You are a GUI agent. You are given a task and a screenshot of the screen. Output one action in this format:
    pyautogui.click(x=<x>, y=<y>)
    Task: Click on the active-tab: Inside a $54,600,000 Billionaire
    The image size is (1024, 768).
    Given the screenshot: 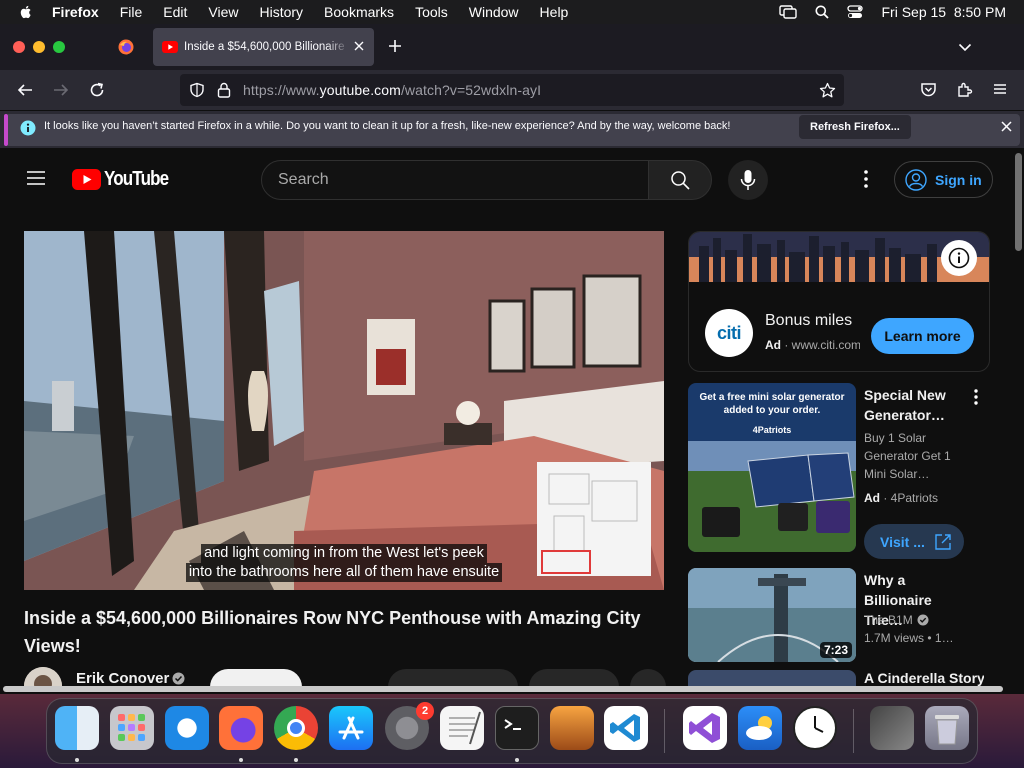 What is the action you would take?
    pyautogui.click(x=263, y=47)
    